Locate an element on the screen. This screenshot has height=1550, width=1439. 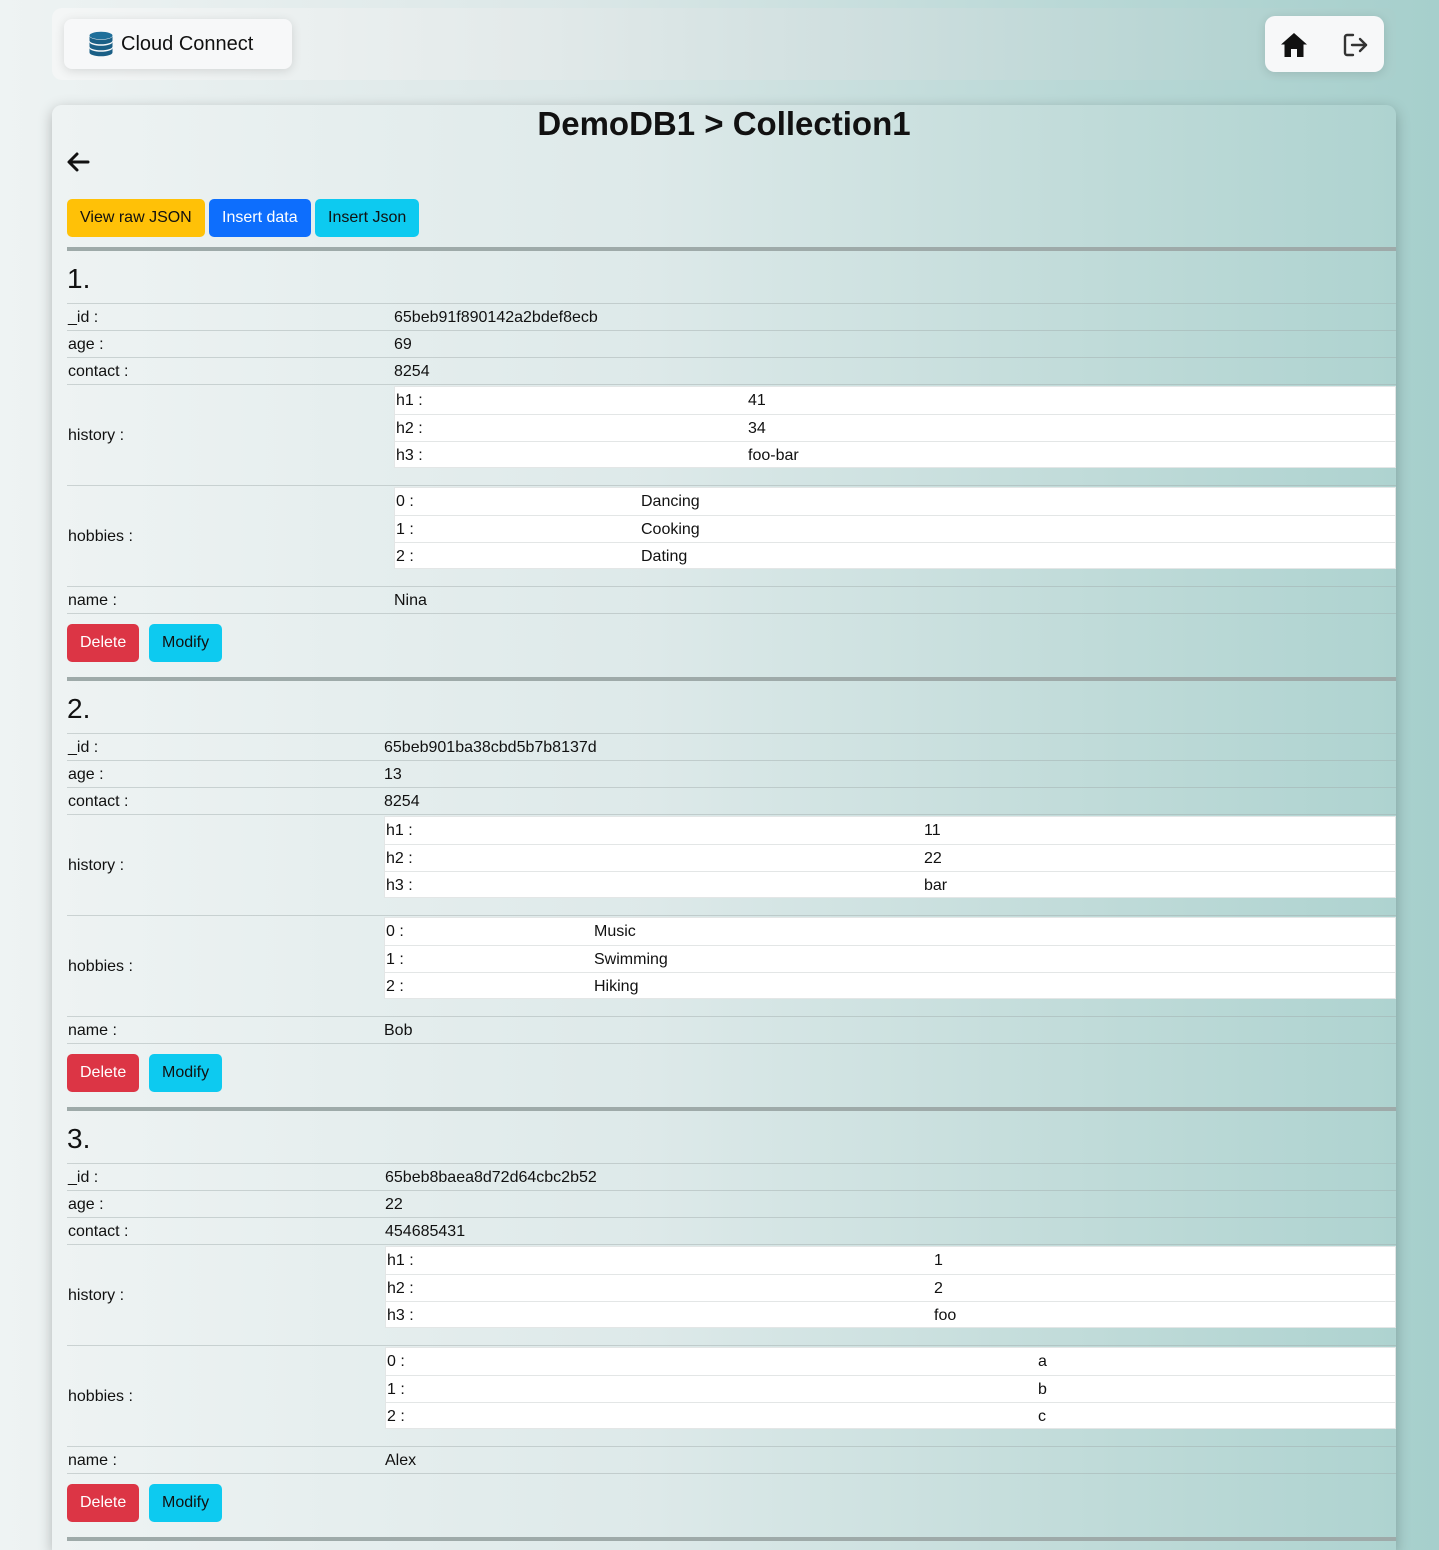
hobby-value: c is located at coordinates (1042, 1416).